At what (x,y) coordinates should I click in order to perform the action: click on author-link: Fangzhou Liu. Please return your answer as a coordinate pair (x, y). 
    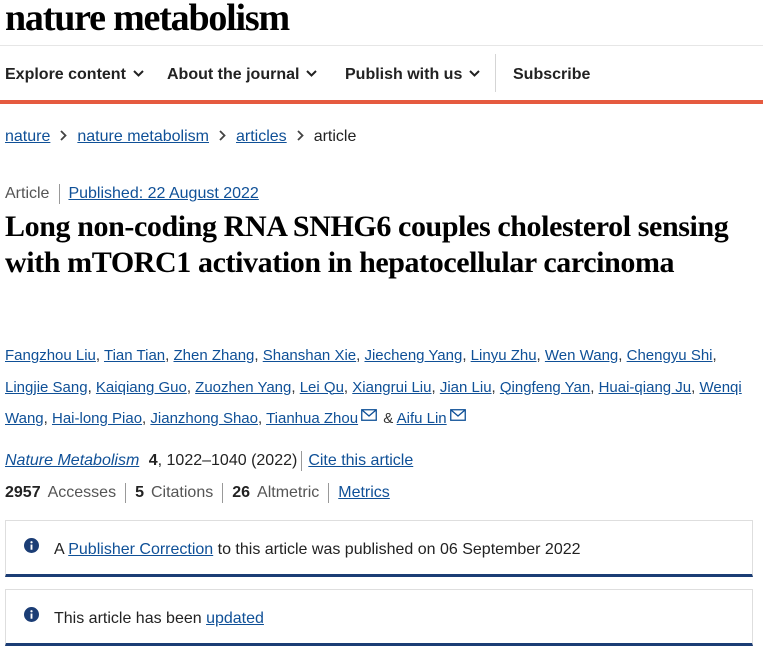
    Looking at the image, I should click on (50, 355).